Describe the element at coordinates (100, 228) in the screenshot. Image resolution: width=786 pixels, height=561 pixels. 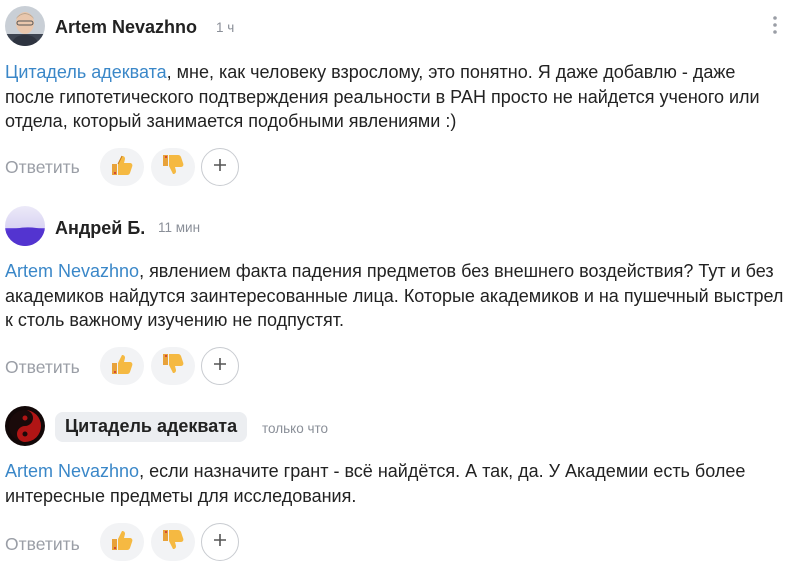
I see `author-name: Андрей Б.` at that location.